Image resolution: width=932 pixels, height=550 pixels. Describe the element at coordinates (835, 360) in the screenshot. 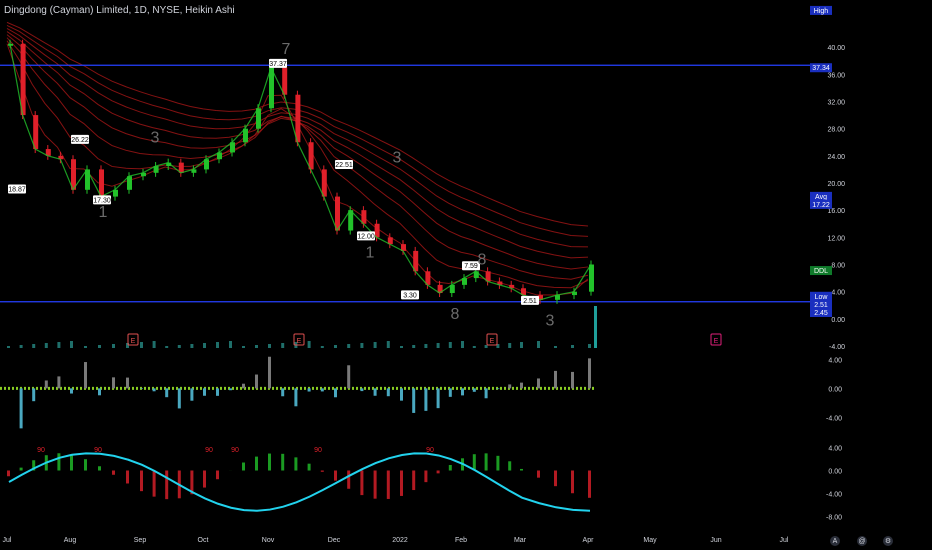

I see `osc1-tick-label: 4.00` at that location.